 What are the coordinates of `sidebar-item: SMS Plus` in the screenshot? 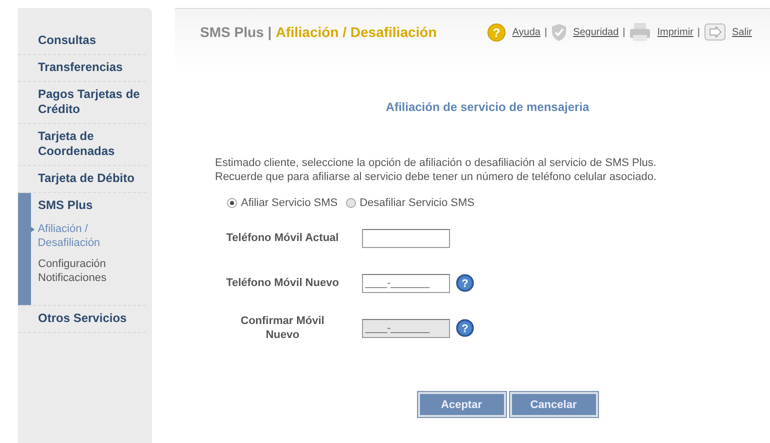 It's located at (92, 206).